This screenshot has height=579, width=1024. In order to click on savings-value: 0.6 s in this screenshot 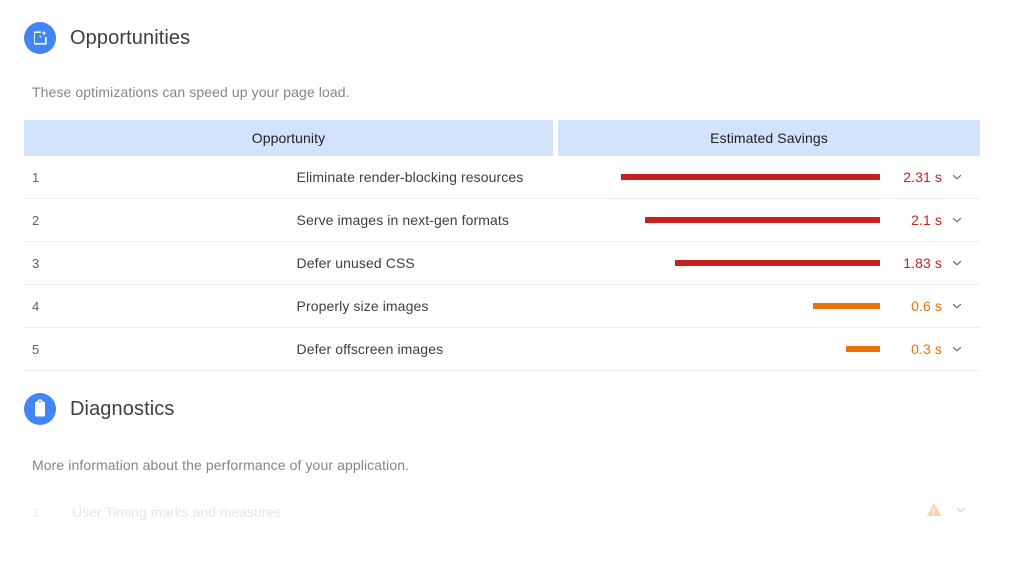, I will do `click(926, 306)`.